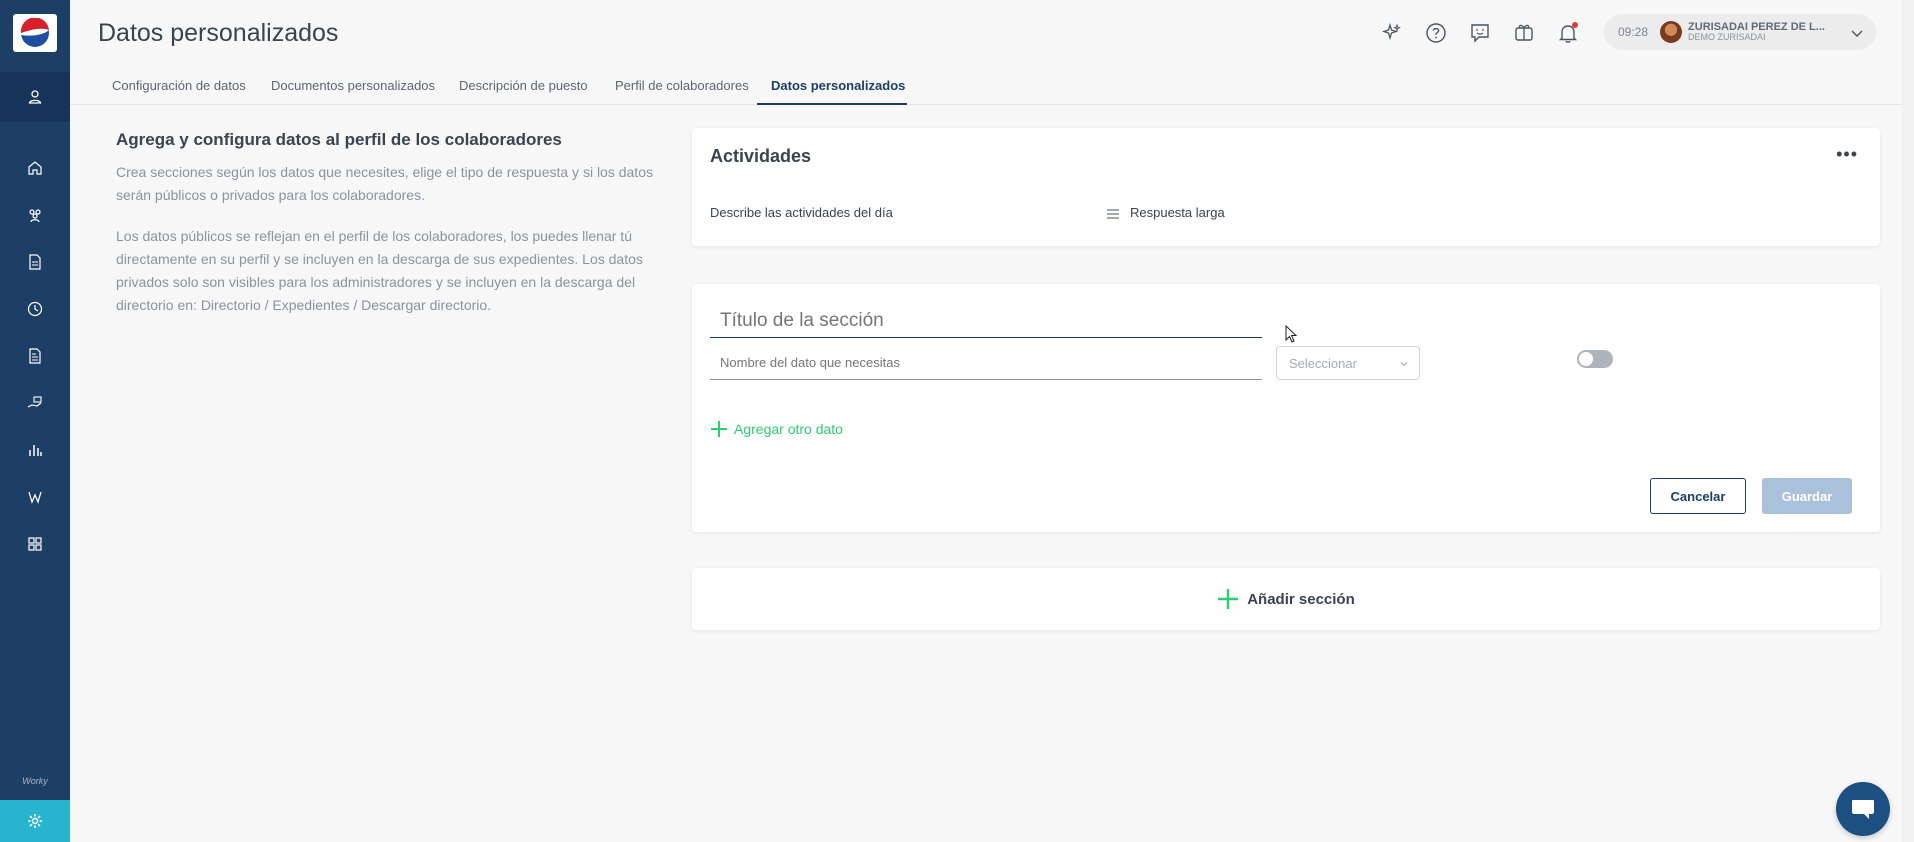 This screenshot has height=842, width=1914. I want to click on gear-icon, so click(35, 821).